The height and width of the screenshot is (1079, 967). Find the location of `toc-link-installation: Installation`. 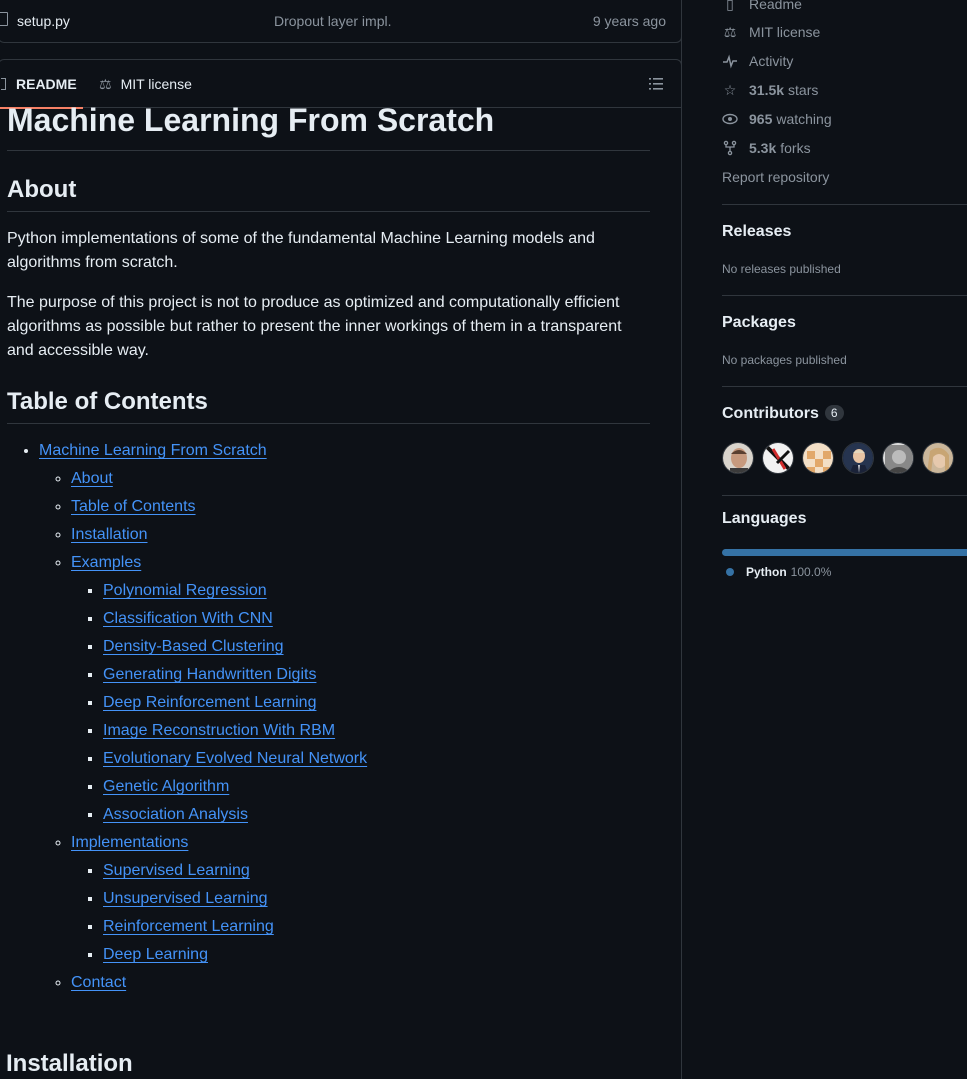

toc-link-installation: Installation is located at coordinates (109, 534).